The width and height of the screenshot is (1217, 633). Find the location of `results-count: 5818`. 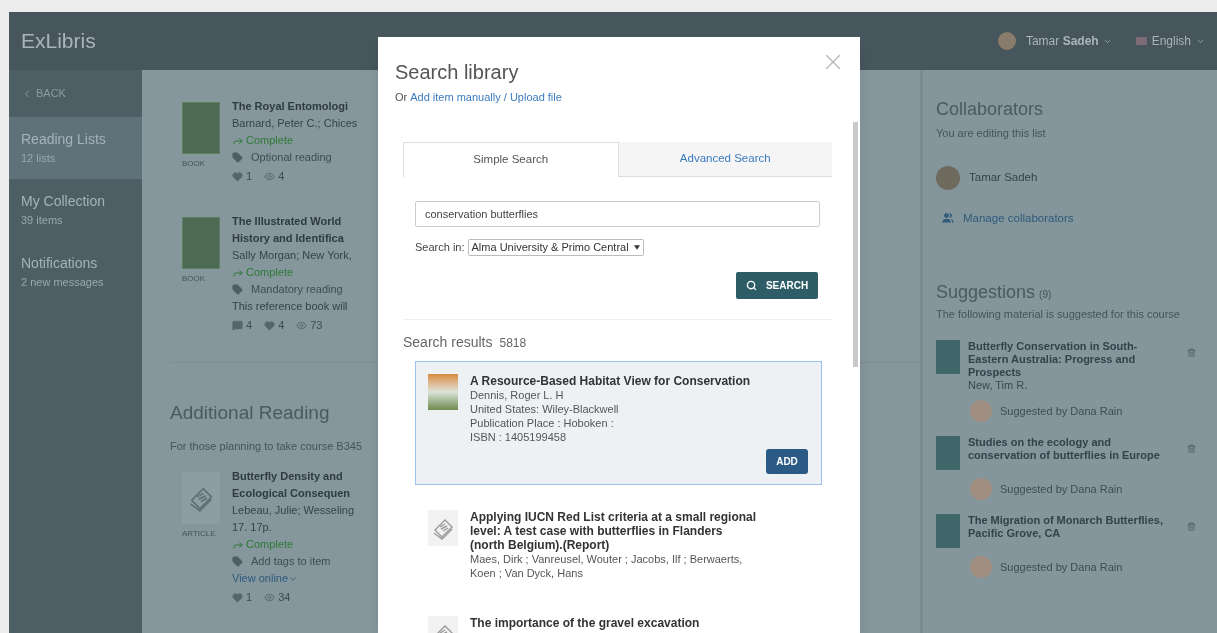

results-count: 5818 is located at coordinates (513, 343).